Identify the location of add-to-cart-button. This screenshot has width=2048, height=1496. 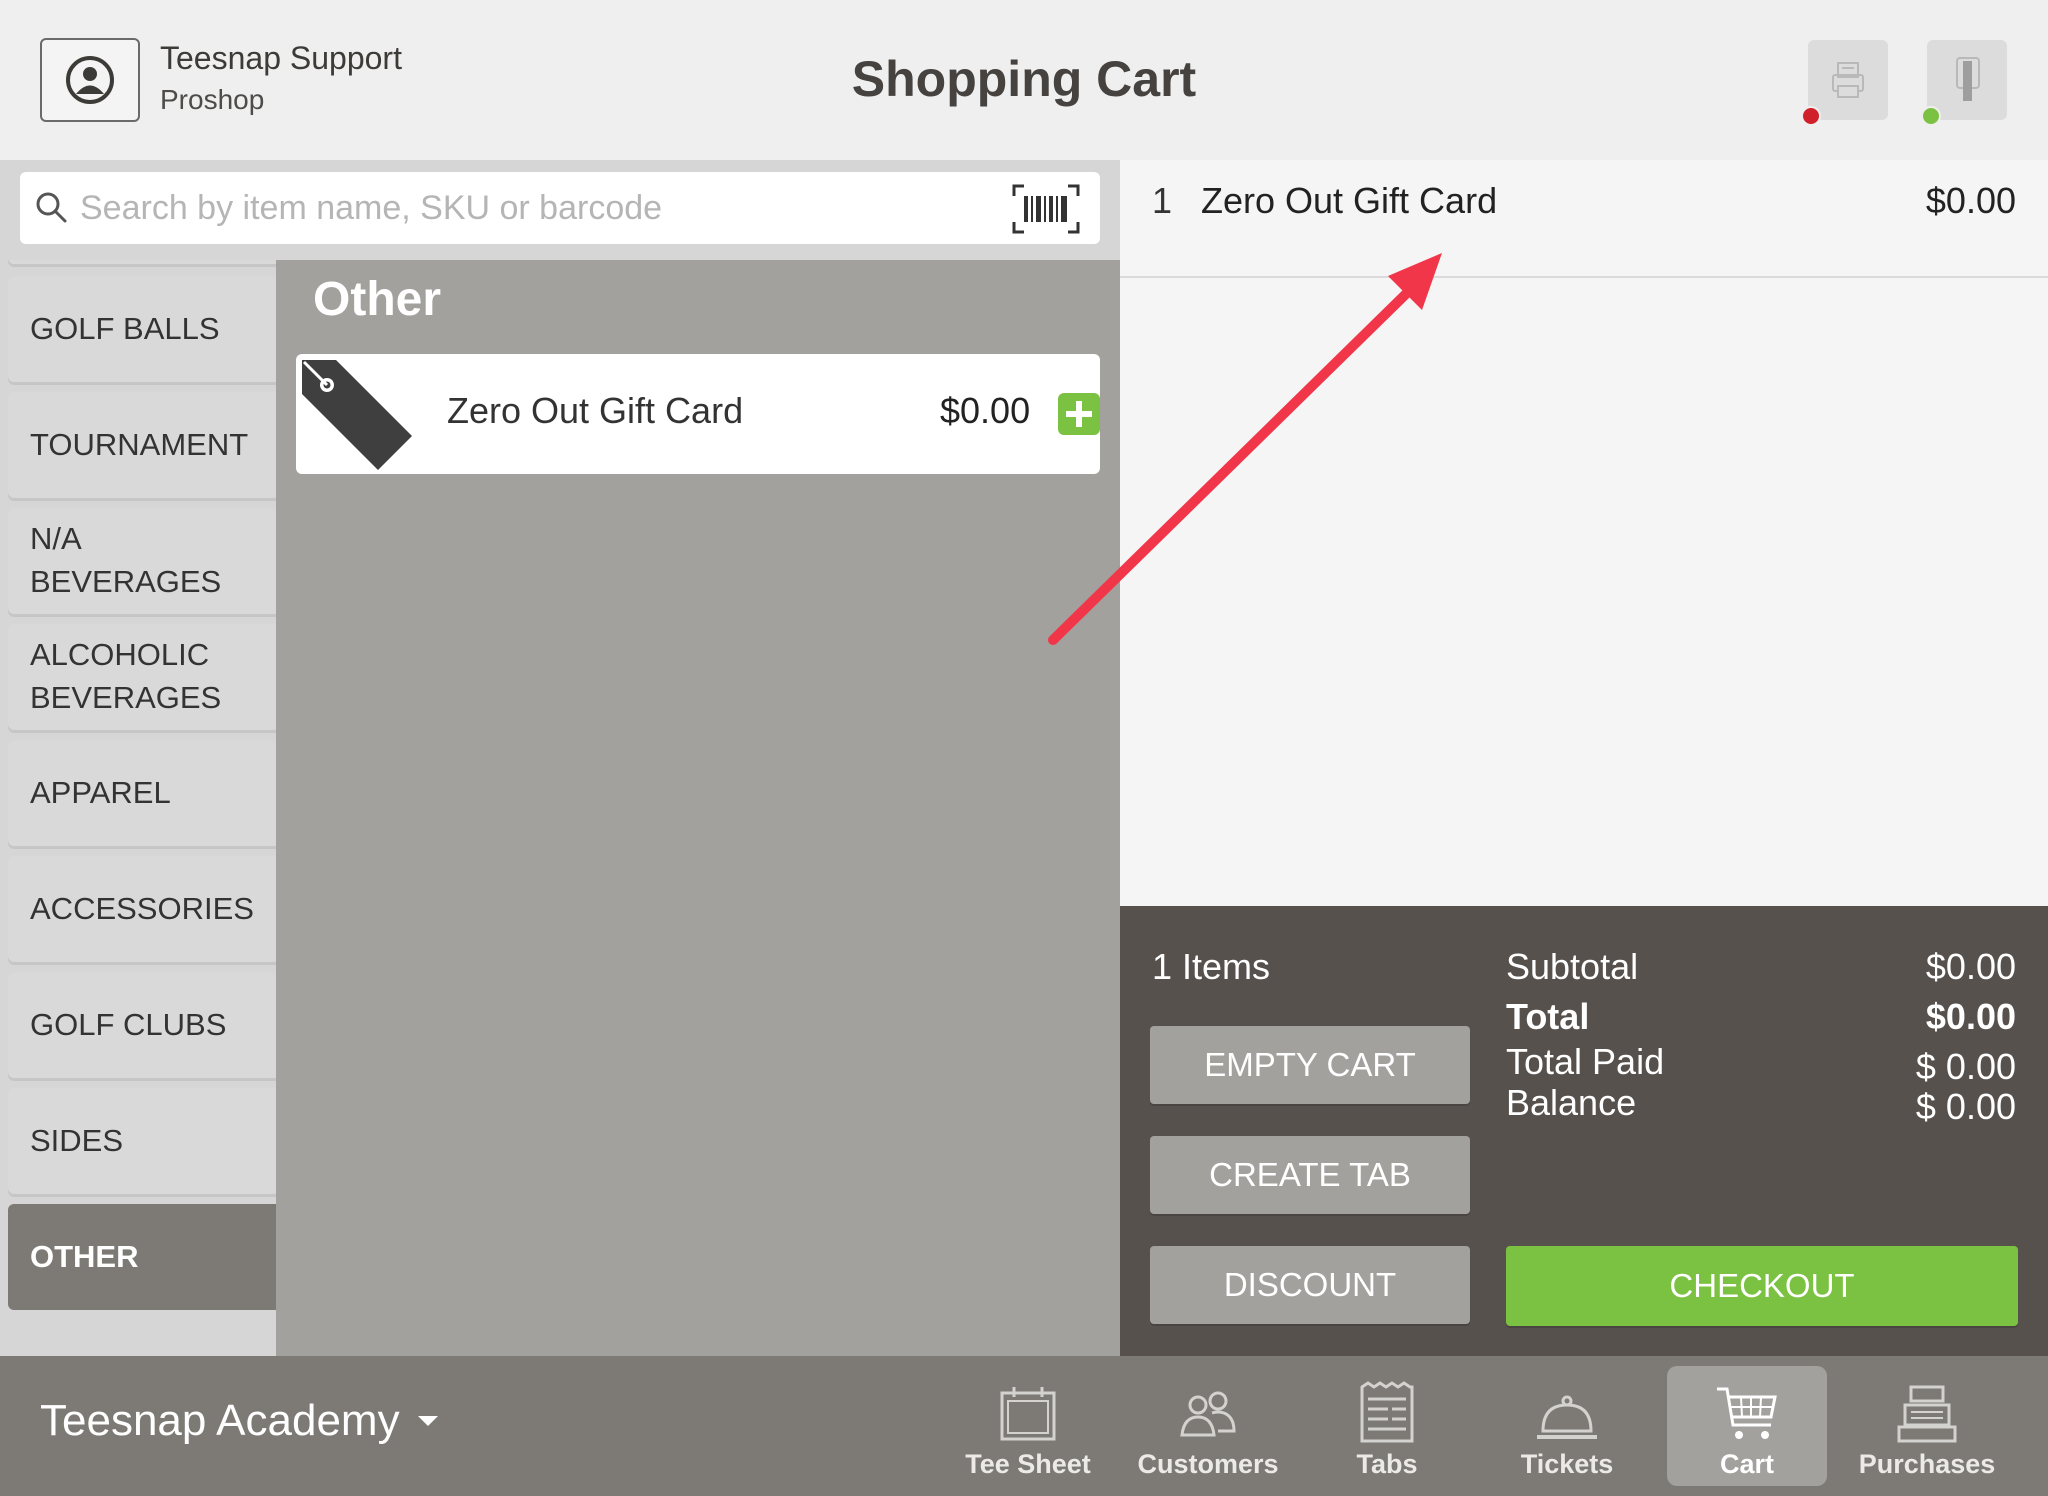
(1079, 414).